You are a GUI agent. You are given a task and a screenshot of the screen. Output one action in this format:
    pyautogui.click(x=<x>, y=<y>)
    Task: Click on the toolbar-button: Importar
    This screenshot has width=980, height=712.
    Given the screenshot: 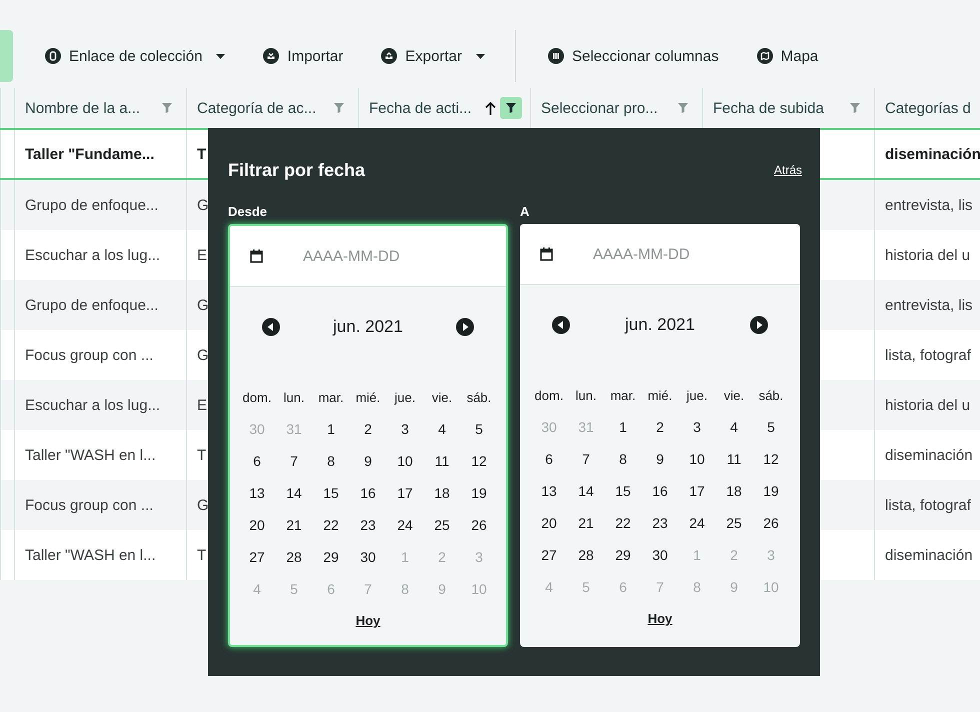 What is the action you would take?
    pyautogui.click(x=303, y=56)
    